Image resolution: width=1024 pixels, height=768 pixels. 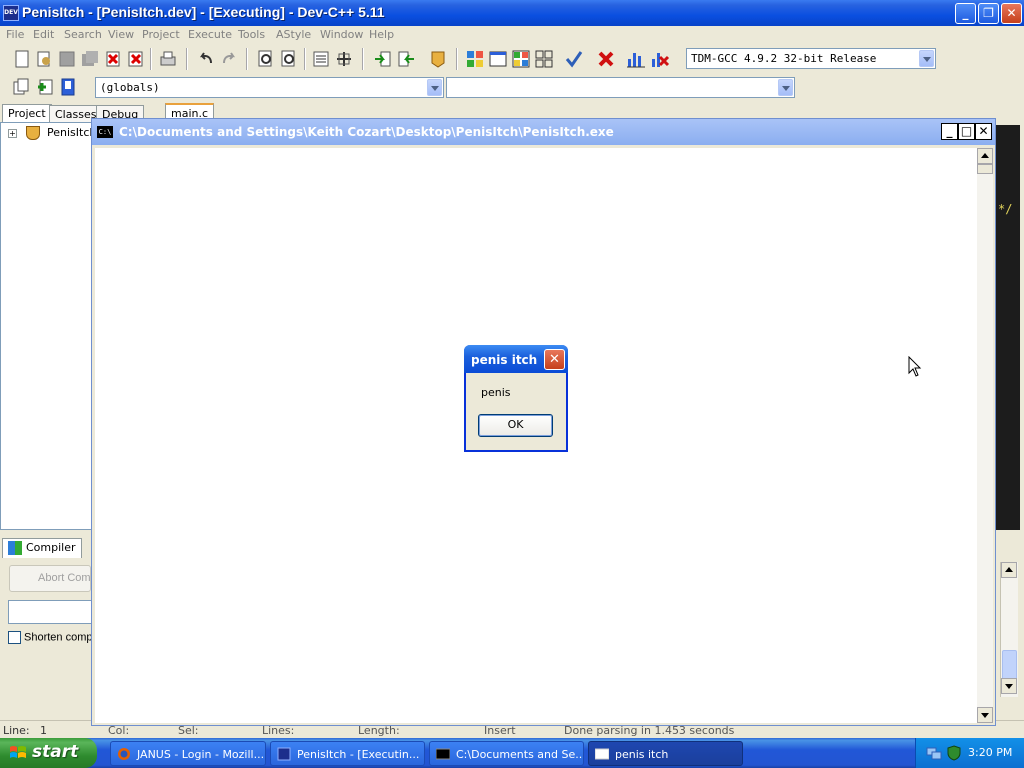 What do you see at coordinates (660, 59) in the screenshot?
I see `delete-profile-icon` at bounding box center [660, 59].